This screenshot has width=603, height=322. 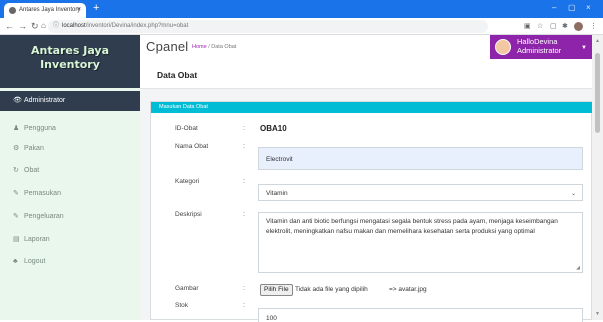 What do you see at coordinates (37, 239) in the screenshot?
I see `sidebar-item-label: Laporan` at bounding box center [37, 239].